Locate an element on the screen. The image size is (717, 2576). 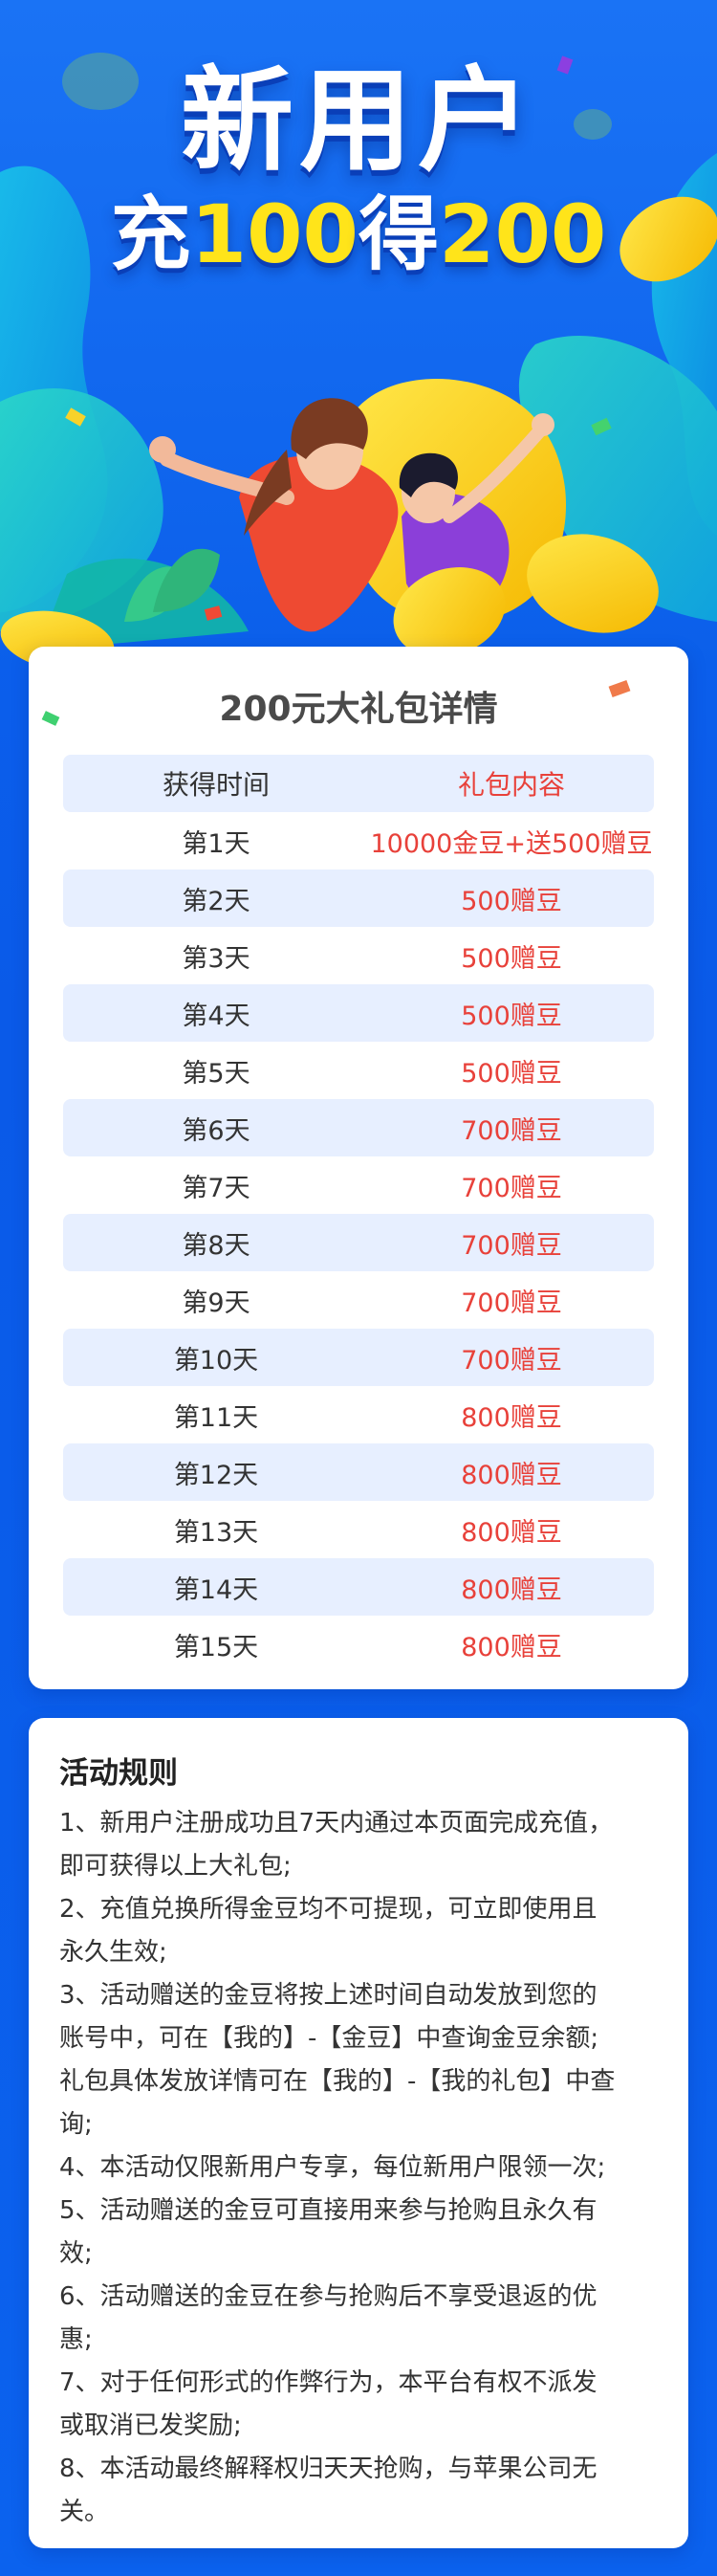
gift-package-title: 200元大礼包详情 is located at coordinates (358, 710).